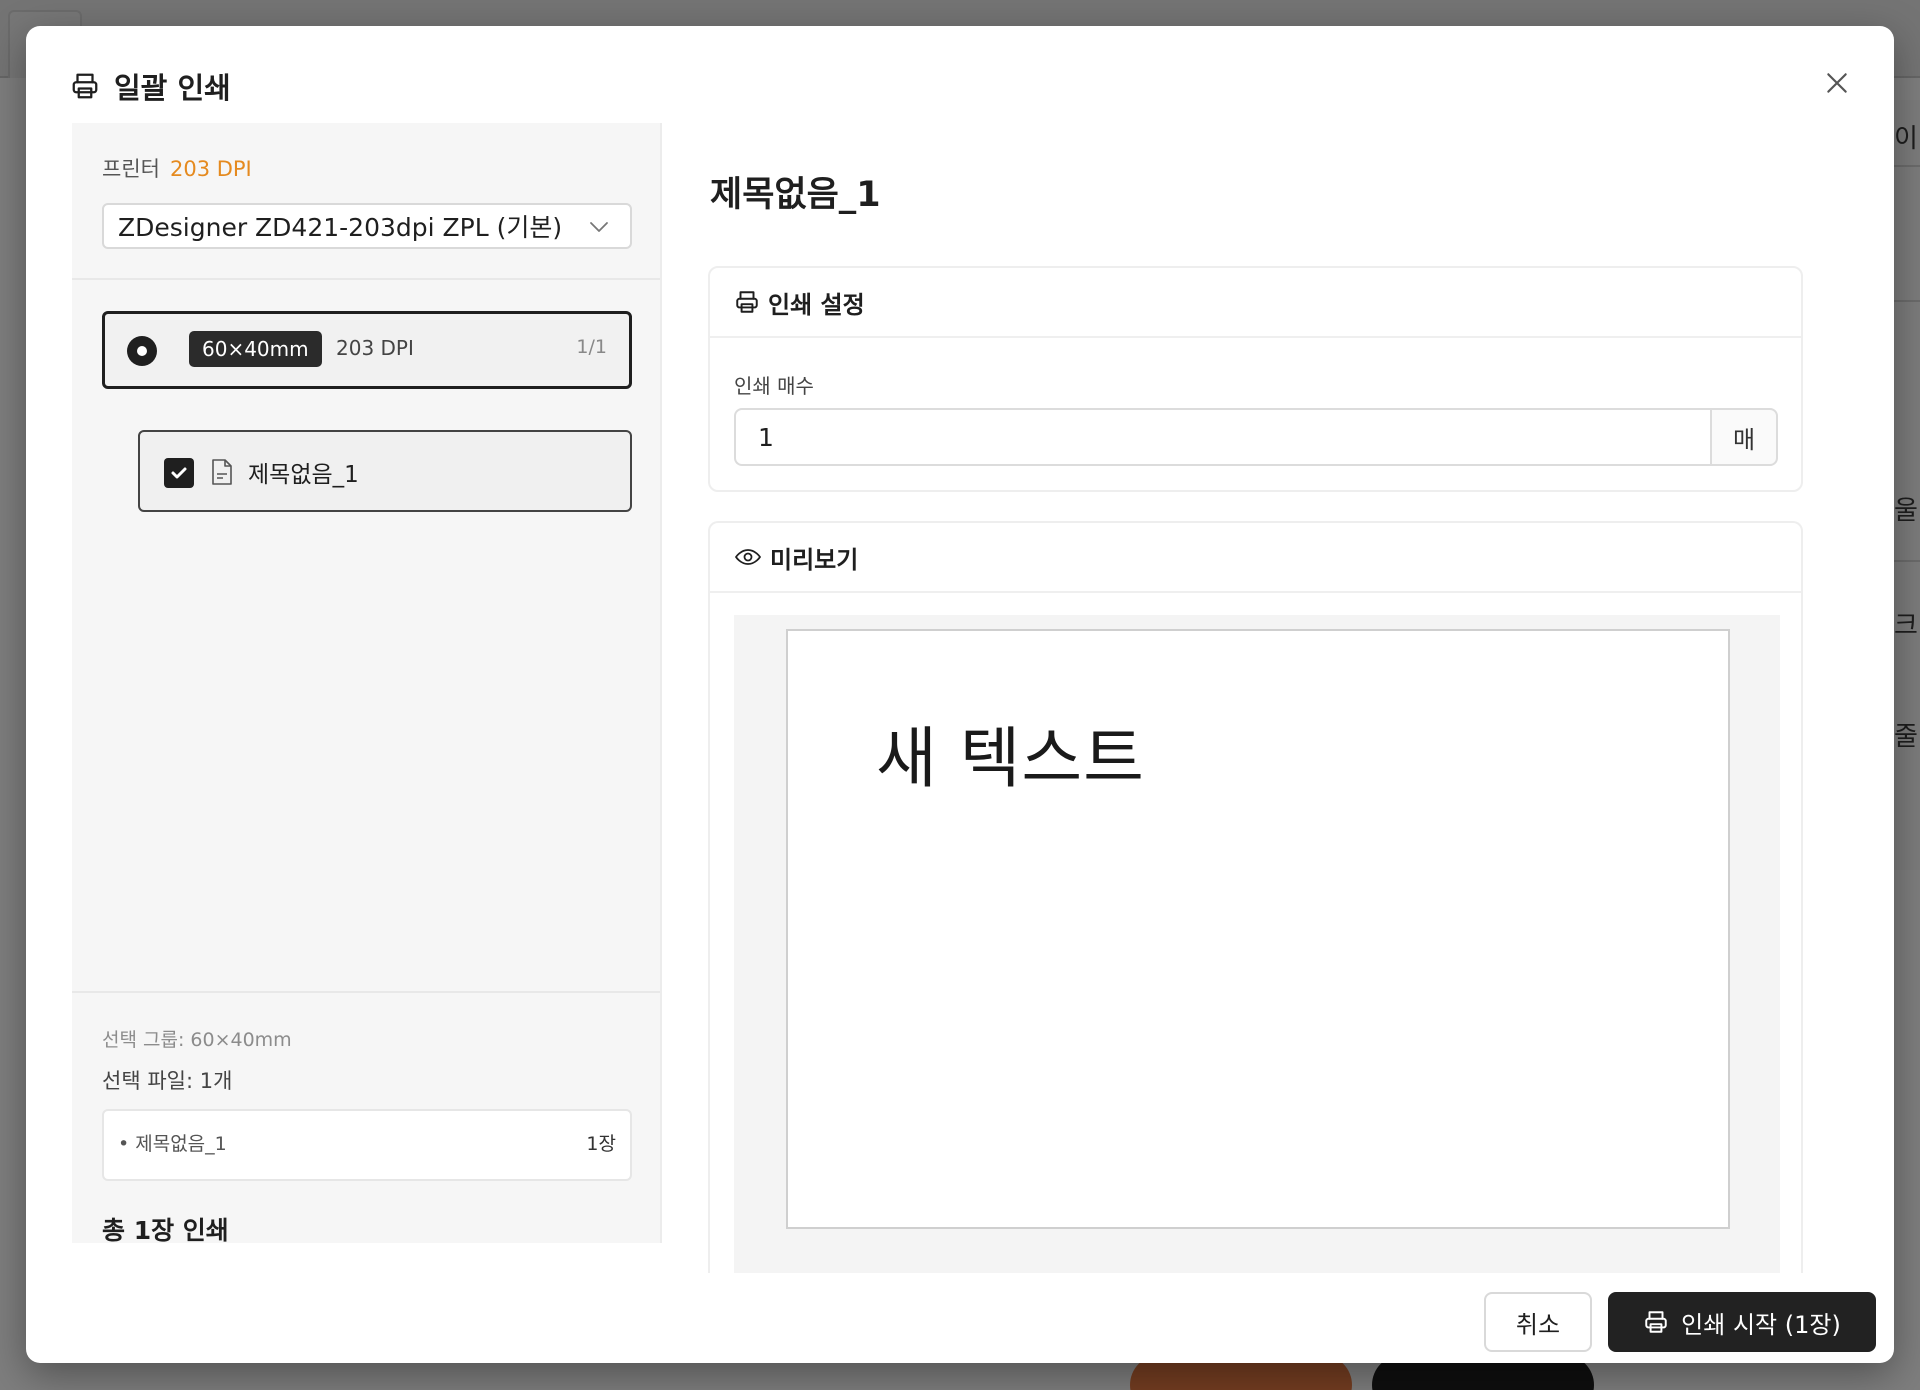 Image resolution: width=1920 pixels, height=1390 pixels. Describe the element at coordinates (210, 169) in the screenshot. I see `printer-dpi: 203 DPI` at that location.